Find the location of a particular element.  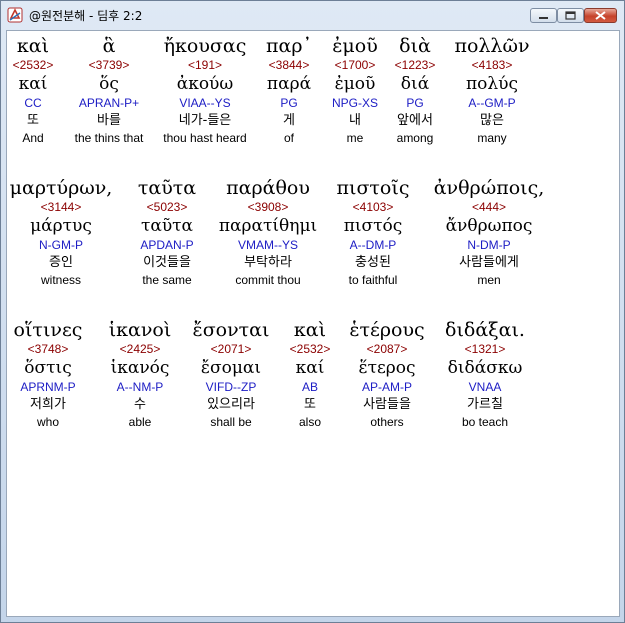

strong-number: <1700> is located at coordinates (355, 65).